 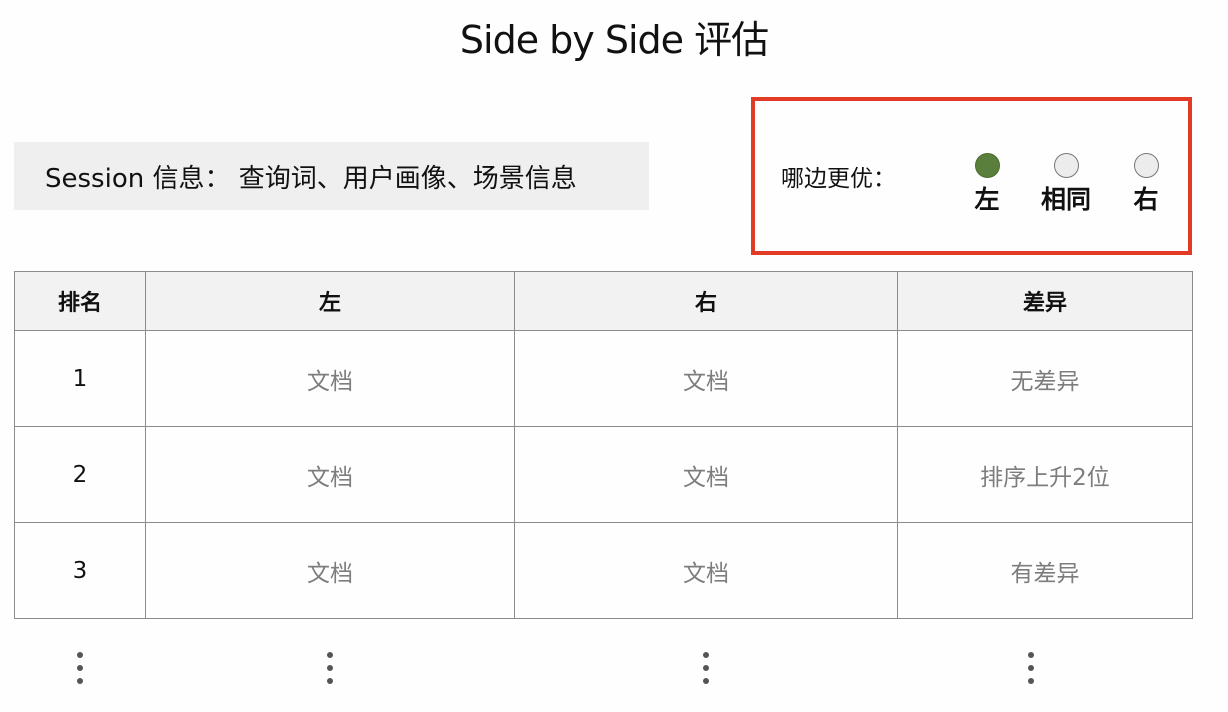 What do you see at coordinates (987, 165) in the screenshot?
I see `radio-left` at bounding box center [987, 165].